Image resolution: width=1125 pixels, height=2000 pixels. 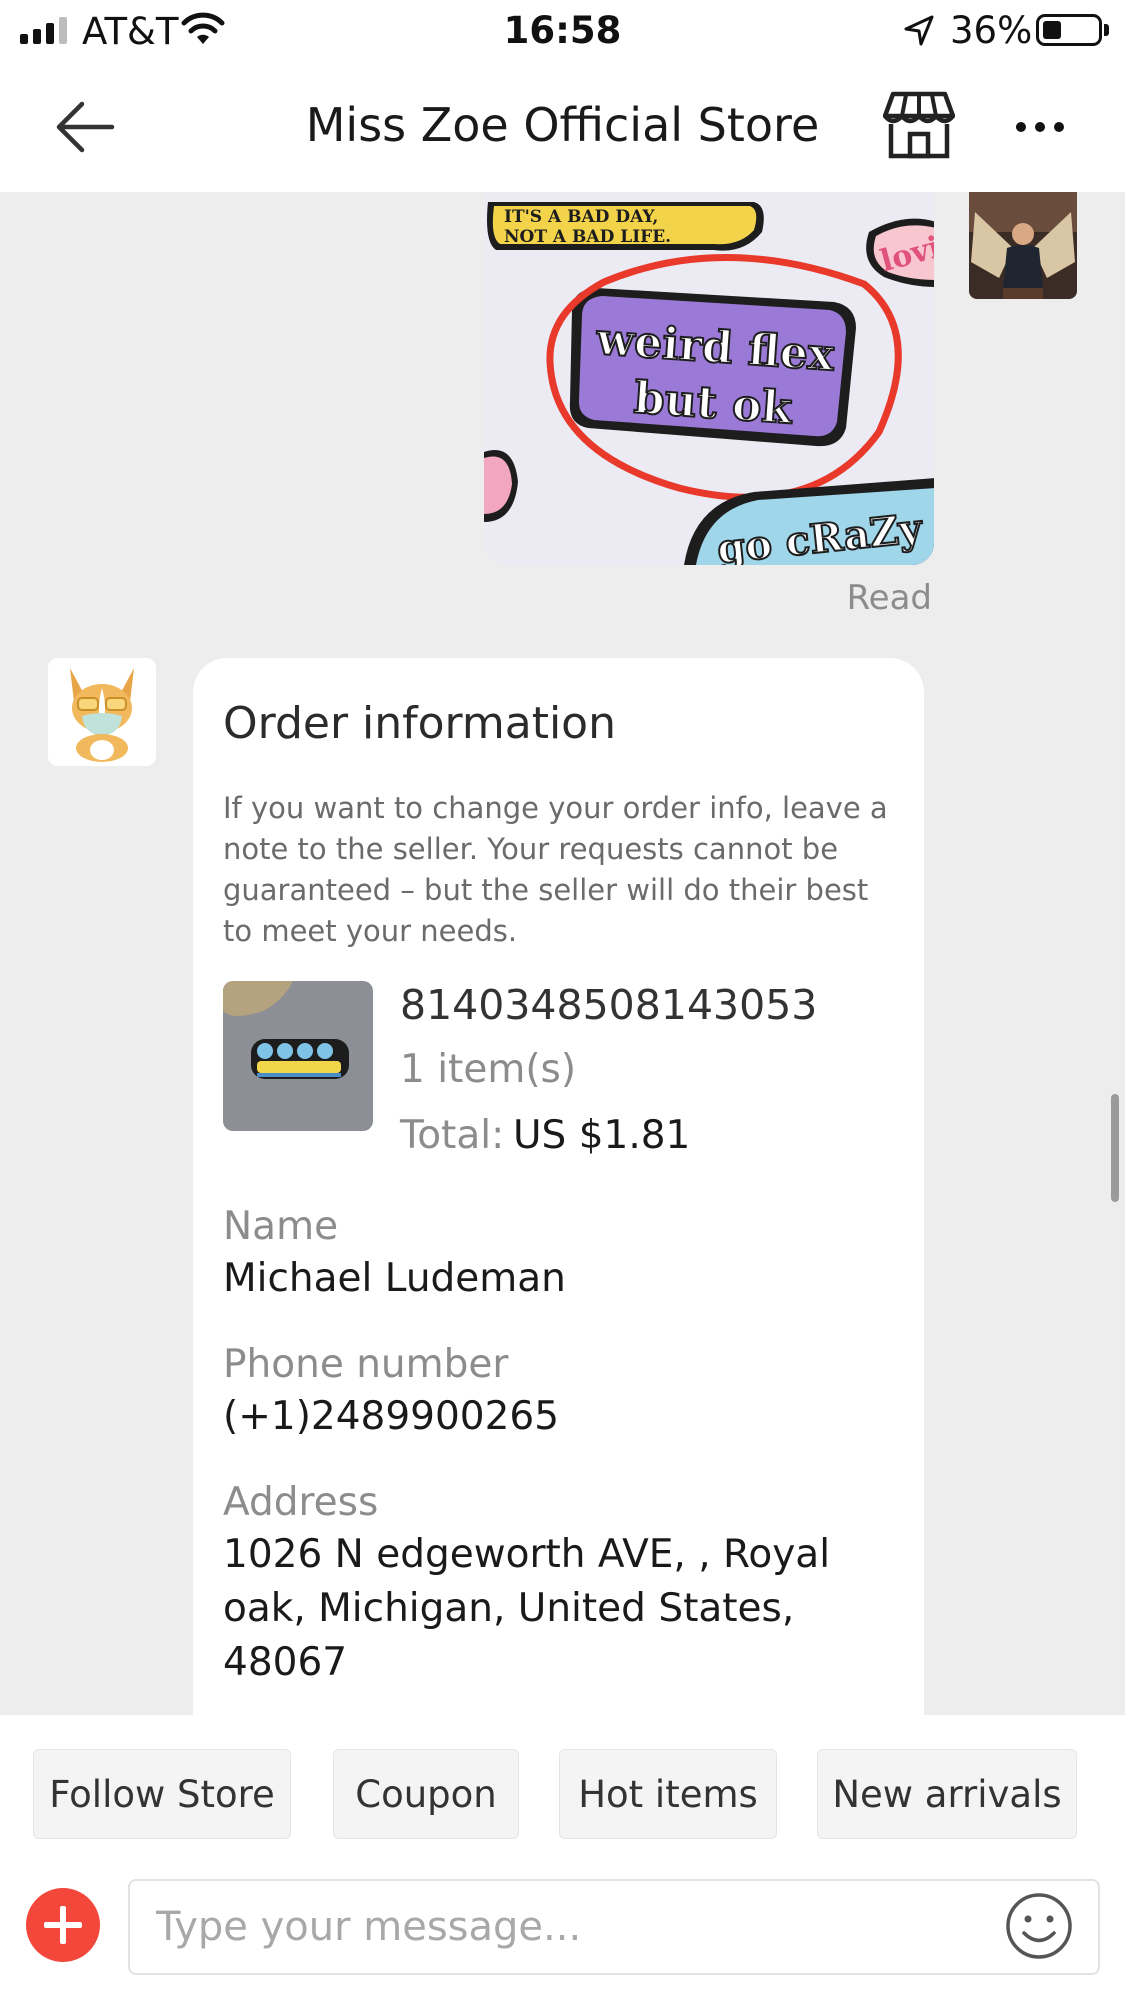 What do you see at coordinates (608, 1005) in the screenshot?
I see `order-number: 8140348508143053` at bounding box center [608, 1005].